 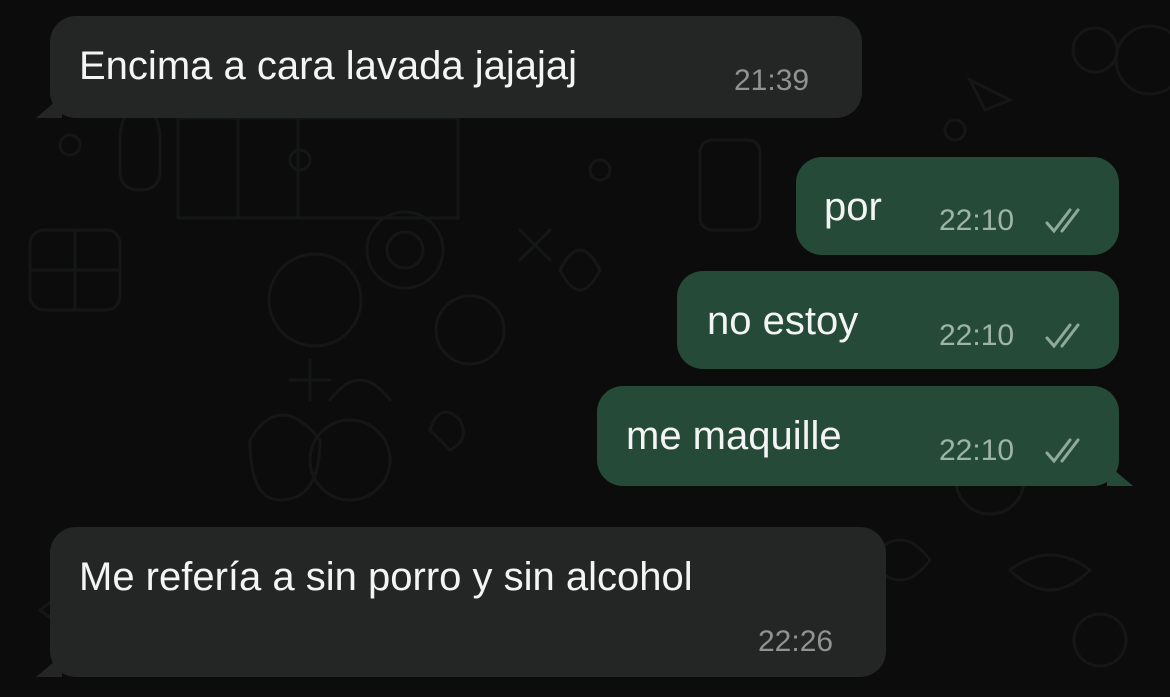 I want to click on message-text: Encima a cara lavada jajajaj, so click(x=328, y=66).